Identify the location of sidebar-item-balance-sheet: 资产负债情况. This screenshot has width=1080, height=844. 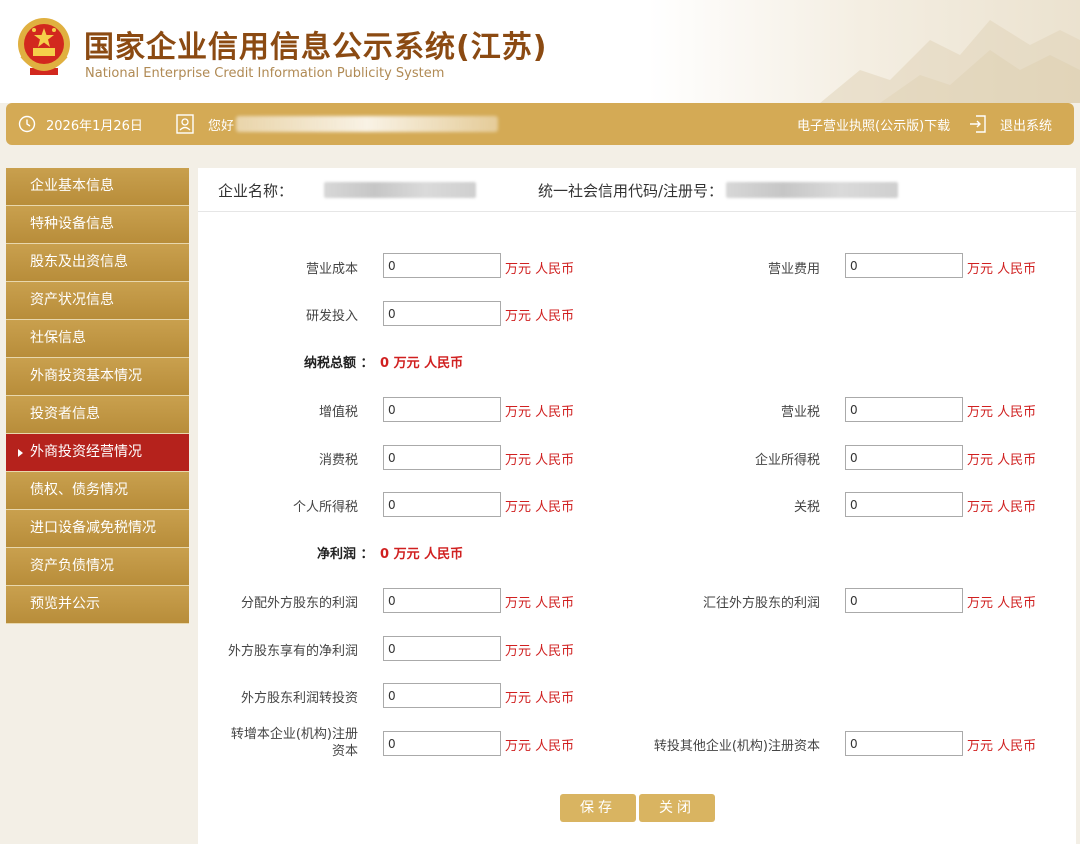
(97, 567).